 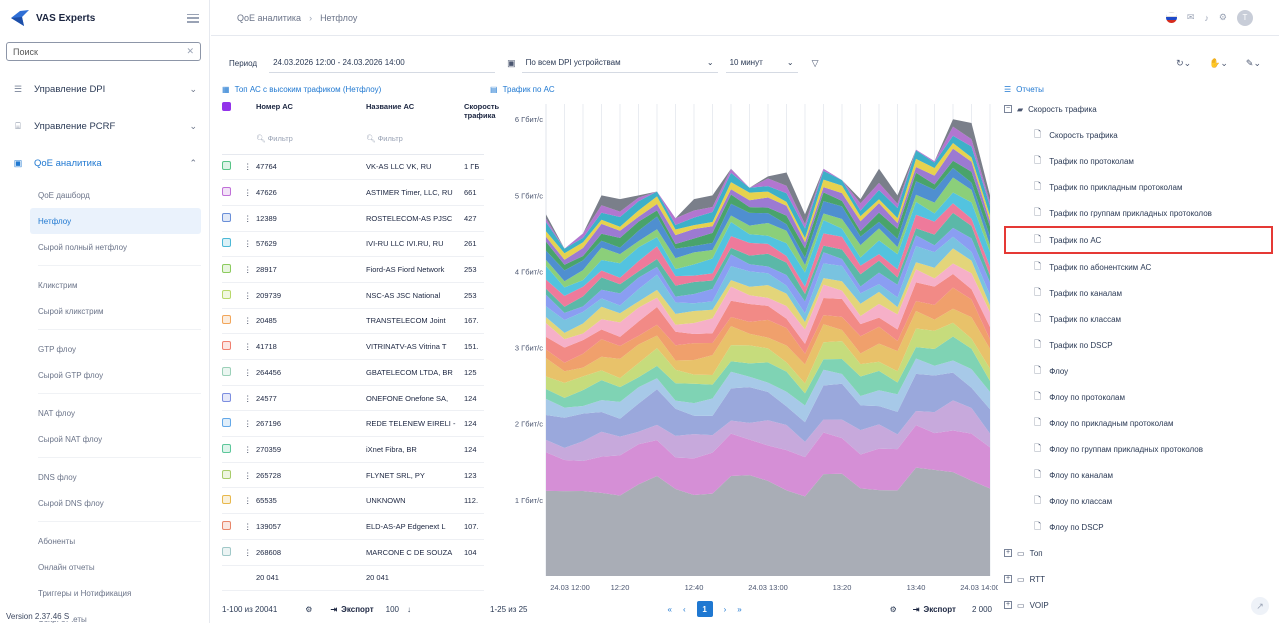 What do you see at coordinates (353, 167) in the screenshot?
I see `table-row: ⋮ 47764 VK-AS LLC VK, RU 1 ГБ` at bounding box center [353, 167].